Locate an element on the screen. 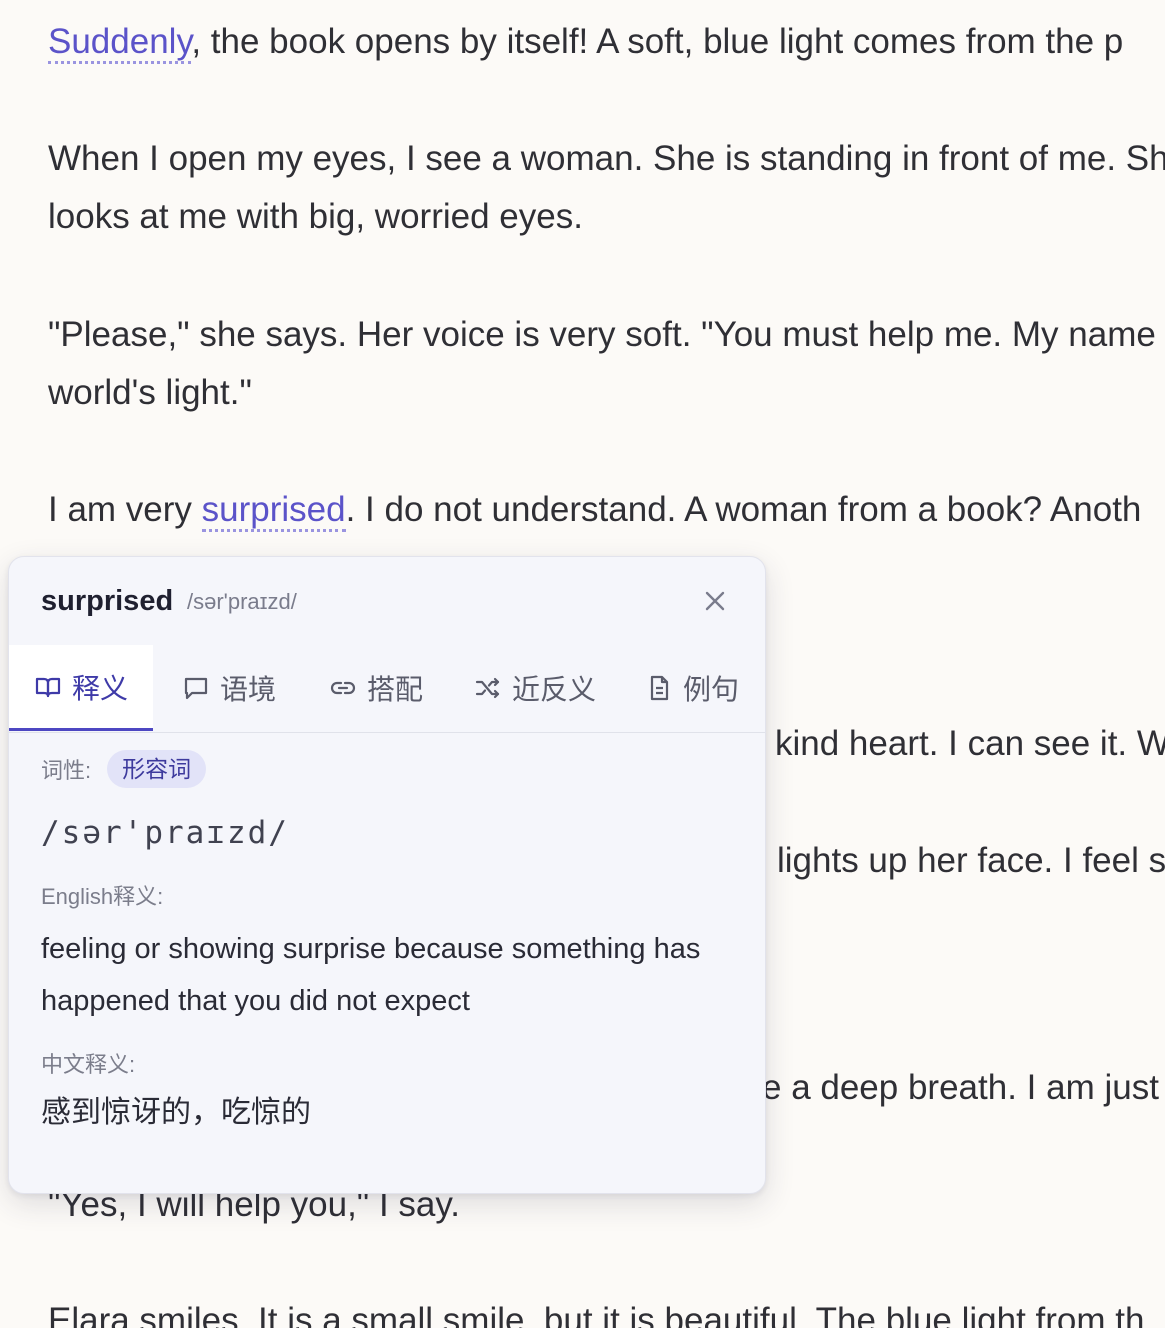  ipa-transcription: /sər'praɪzd/ is located at coordinates (165, 833).